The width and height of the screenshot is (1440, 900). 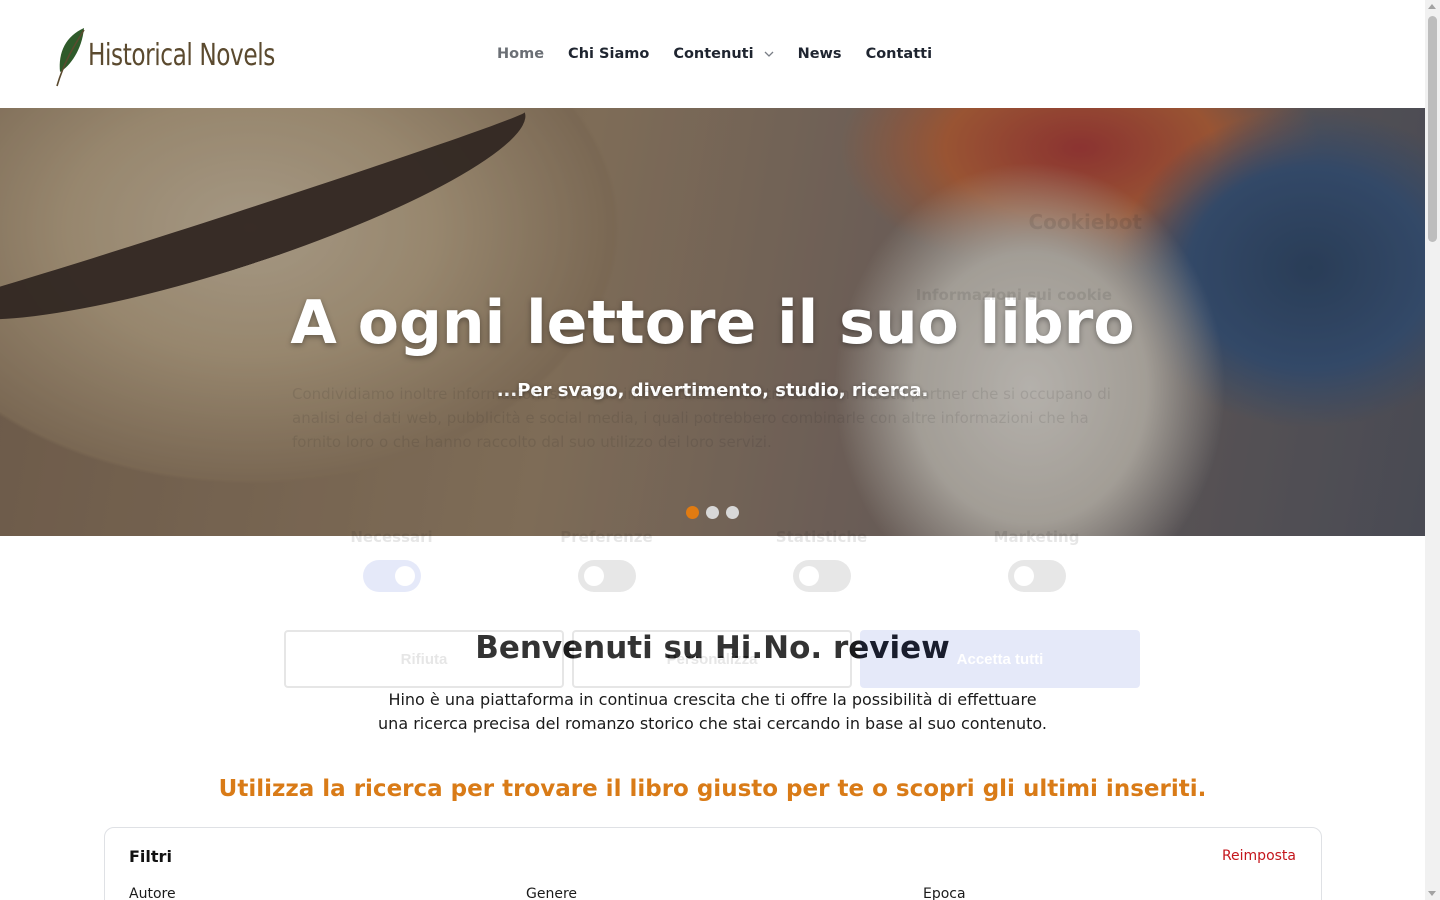 What do you see at coordinates (1259, 856) in the screenshot?
I see `reset-filters-link: Reimposta` at bounding box center [1259, 856].